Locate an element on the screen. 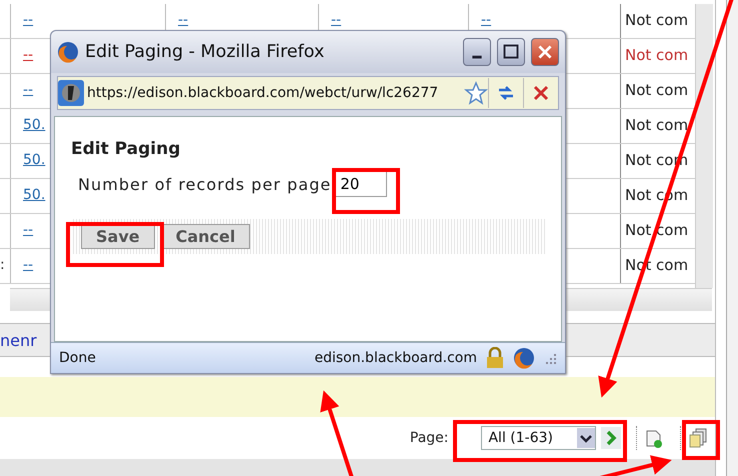  address-bar: https://edison.blackboard.com/webct/urw/lc26277 is located at coordinates (308, 93).